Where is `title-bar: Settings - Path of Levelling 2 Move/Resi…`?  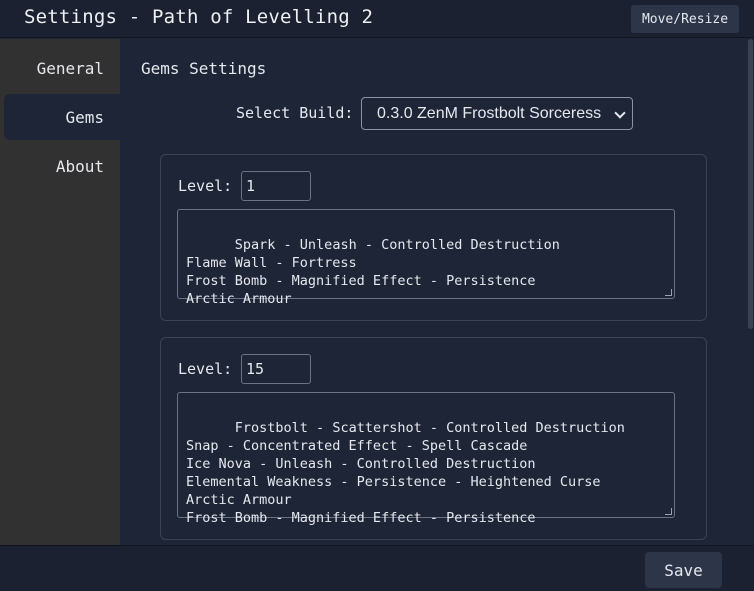 title-bar: Settings - Path of Levelling 2 Move/Resi… is located at coordinates (377, 19).